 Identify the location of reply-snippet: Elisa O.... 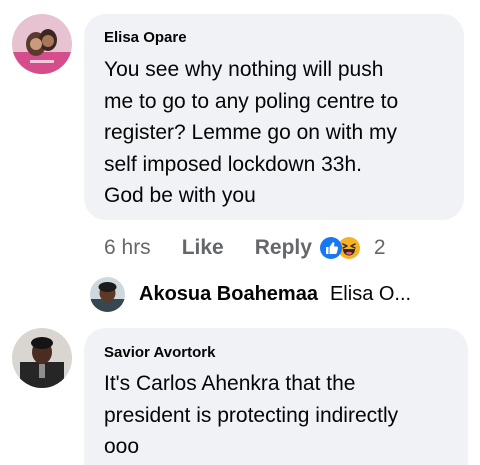
(370, 293).